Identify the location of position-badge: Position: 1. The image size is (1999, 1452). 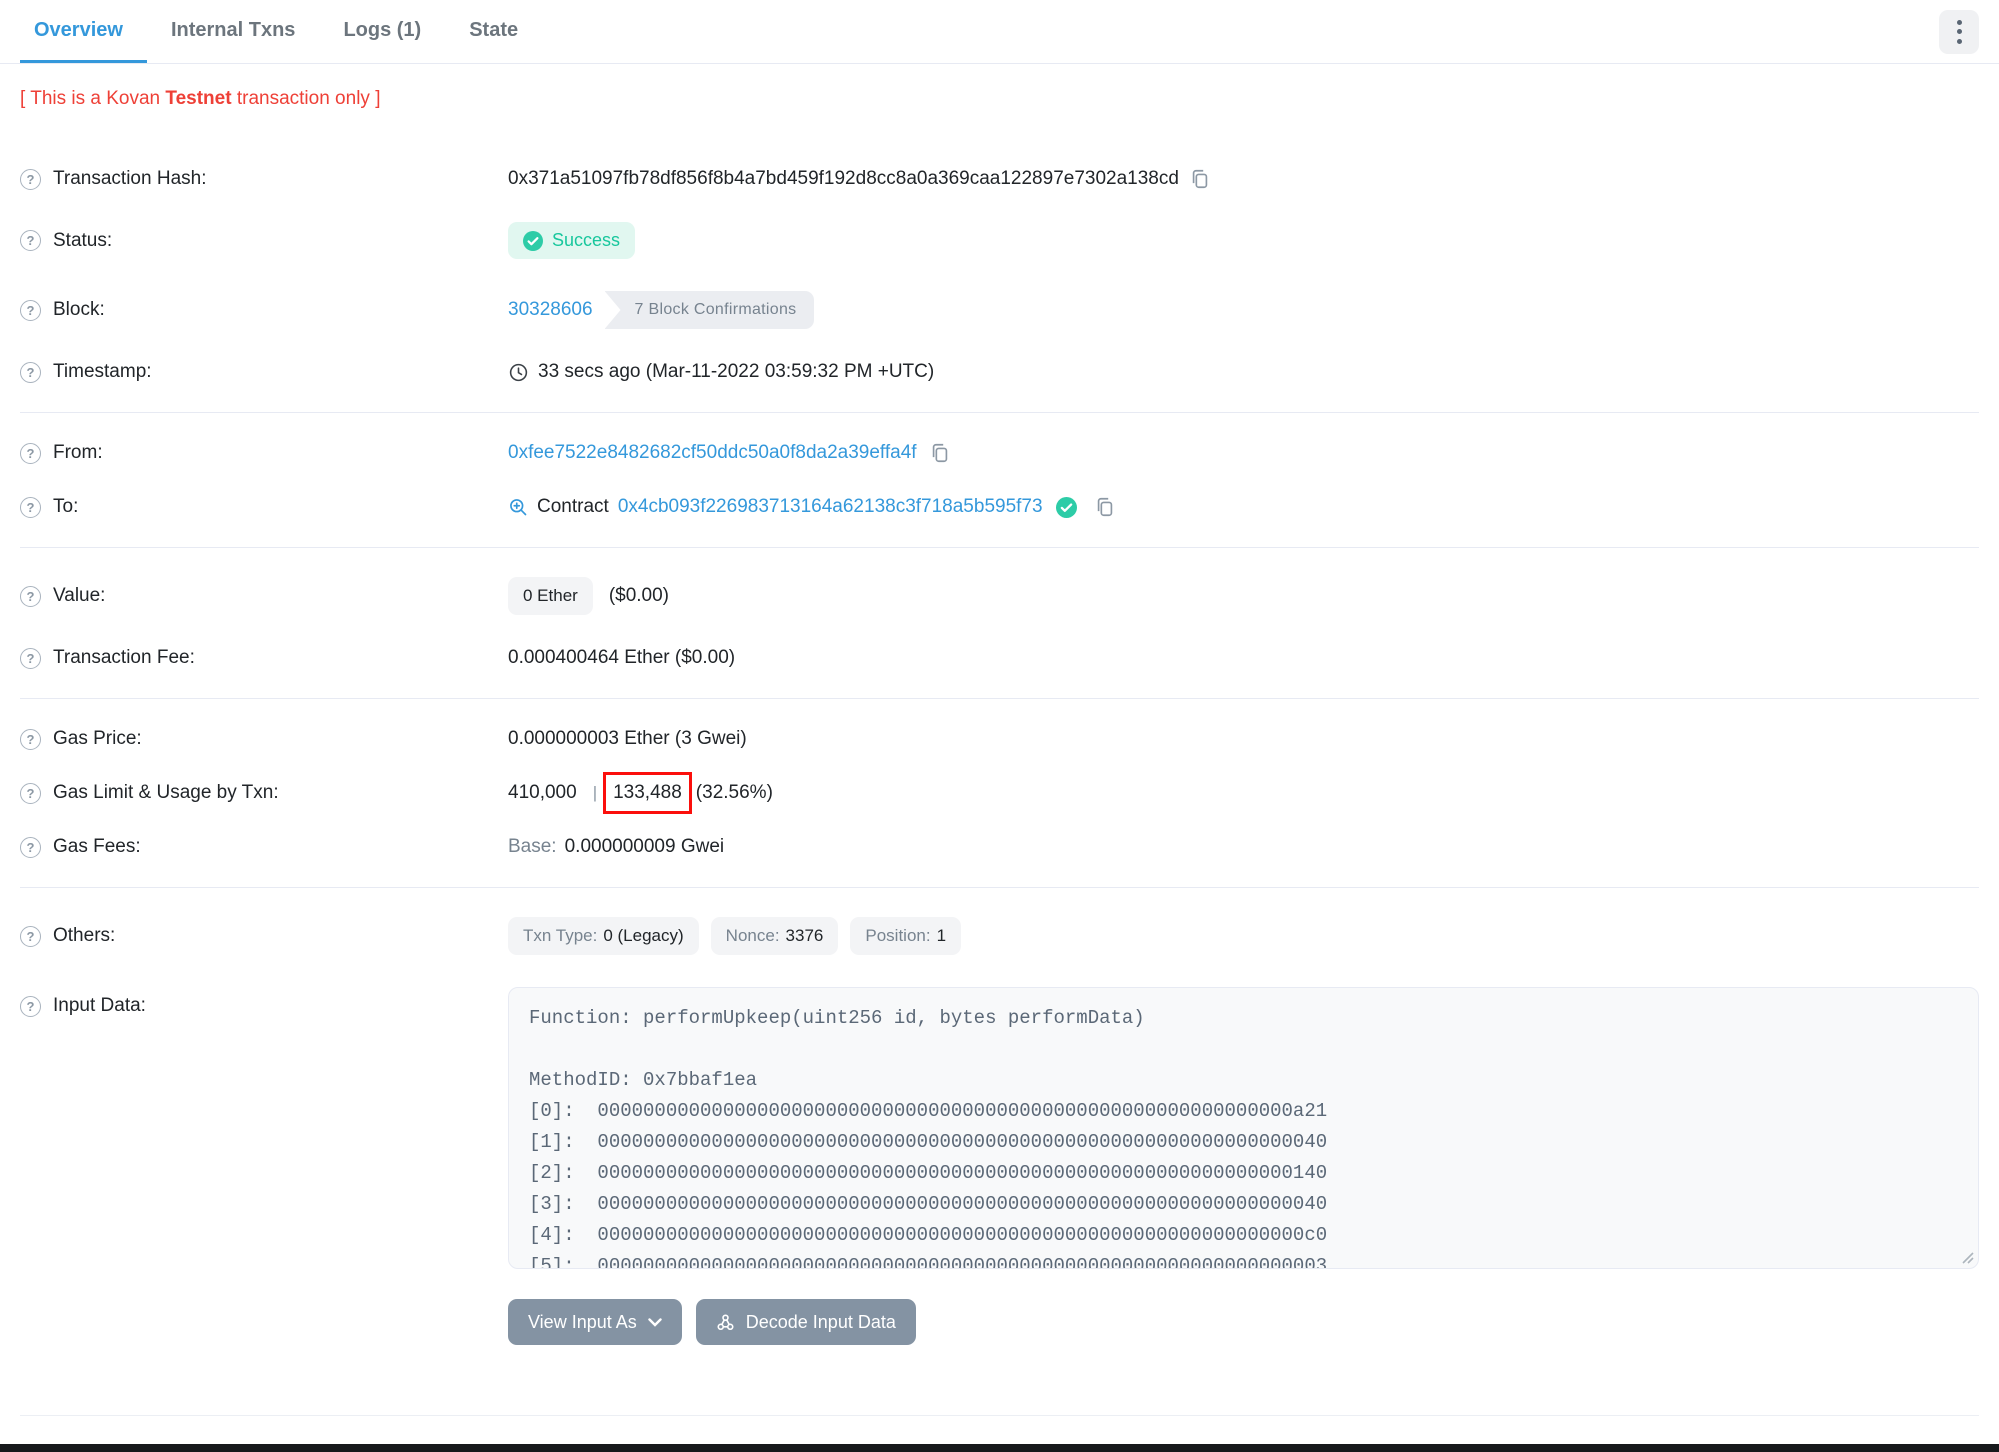
(906, 936).